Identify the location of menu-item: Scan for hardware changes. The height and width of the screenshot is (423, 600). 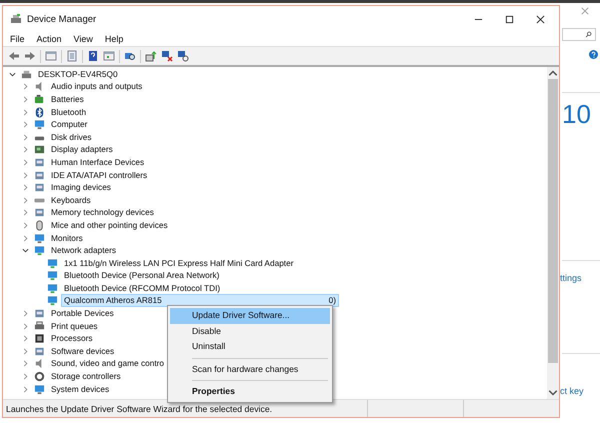
(250, 369).